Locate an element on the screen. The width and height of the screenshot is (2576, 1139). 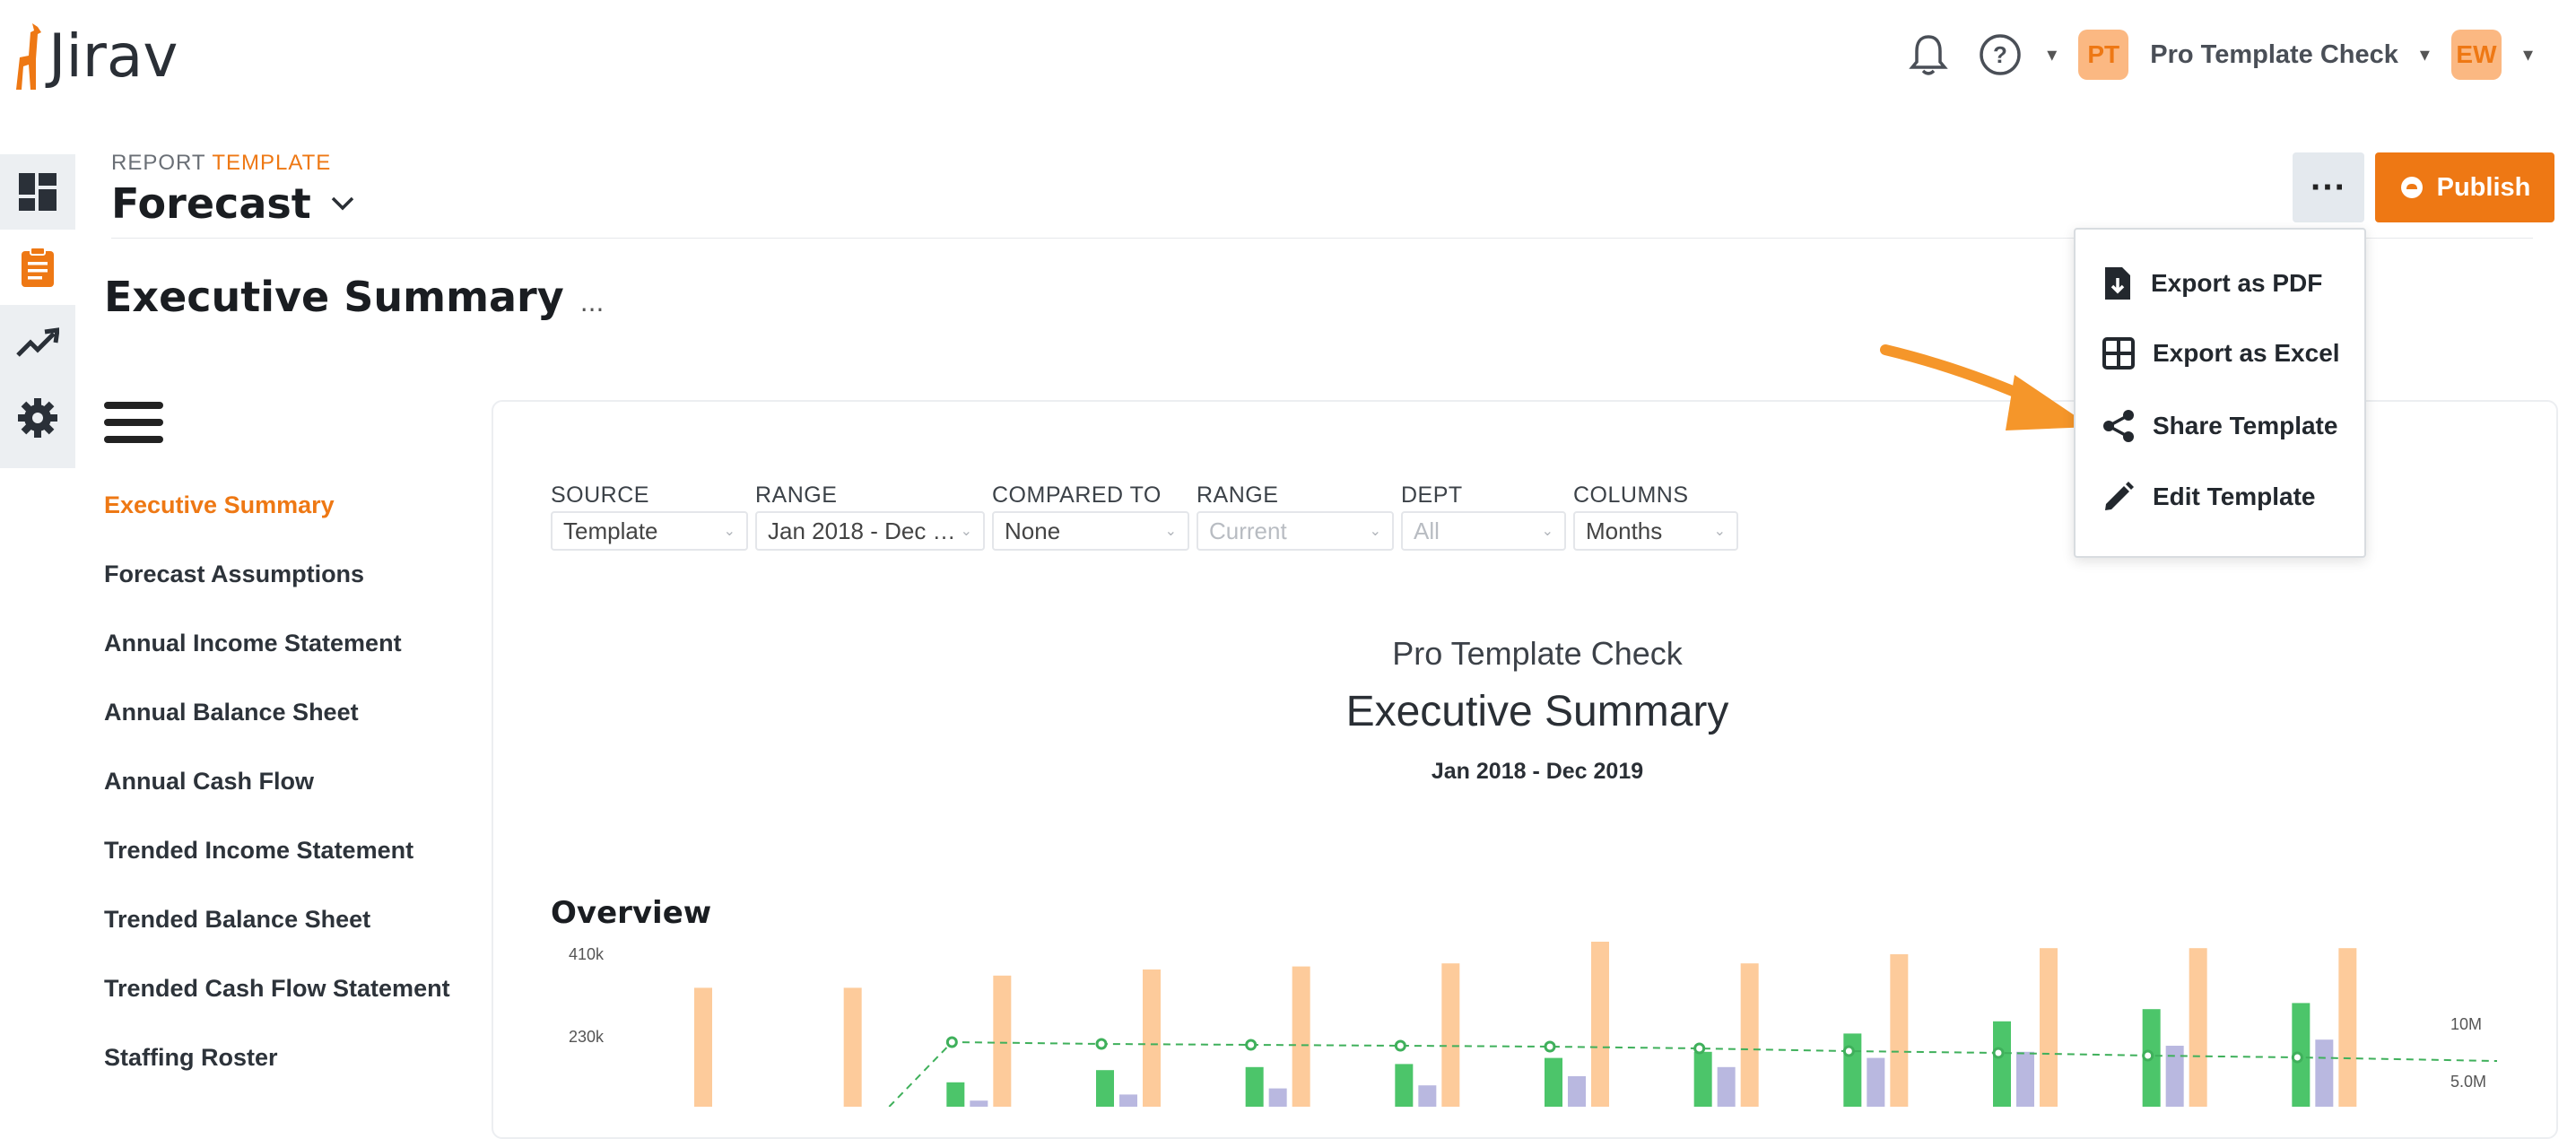
user-caret-icon: ▾ is located at coordinates (2528, 54).